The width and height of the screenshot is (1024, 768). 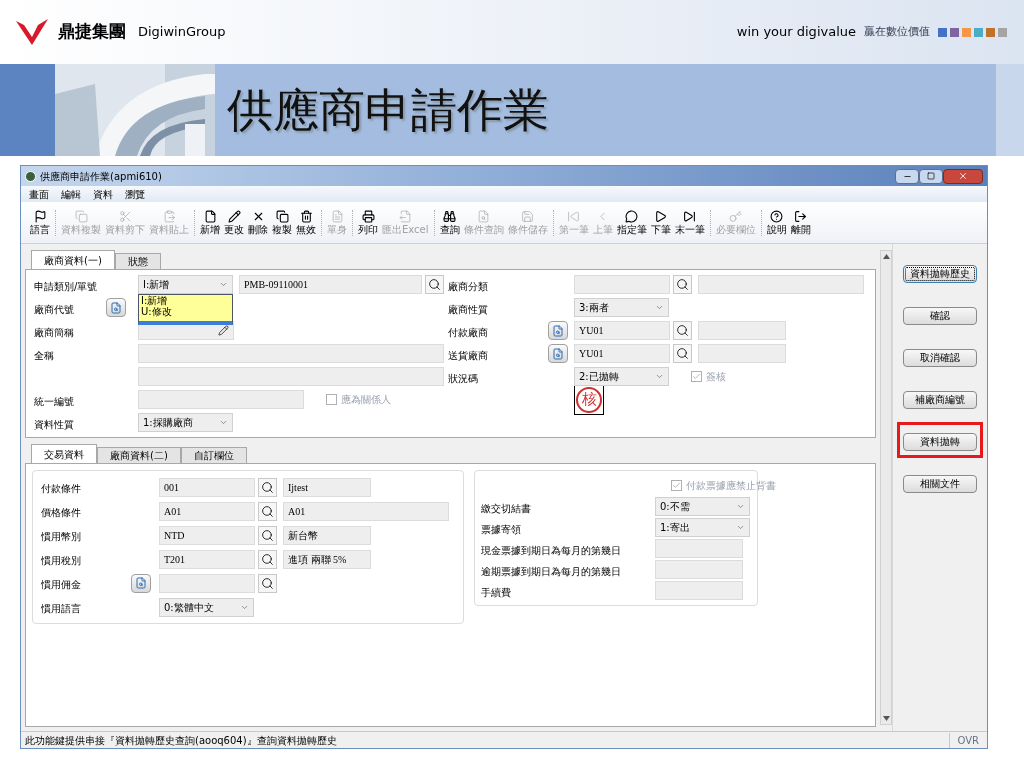 I want to click on field-label: 繳交切結書, so click(x=506, y=508).